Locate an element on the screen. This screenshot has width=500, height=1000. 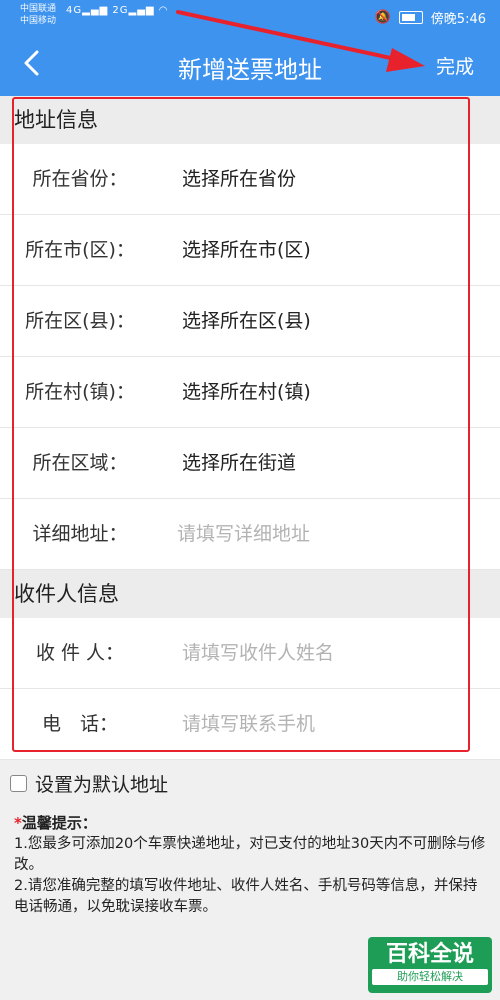
watermark-subtitle: 助你轻松解决 is located at coordinates (430, 977).